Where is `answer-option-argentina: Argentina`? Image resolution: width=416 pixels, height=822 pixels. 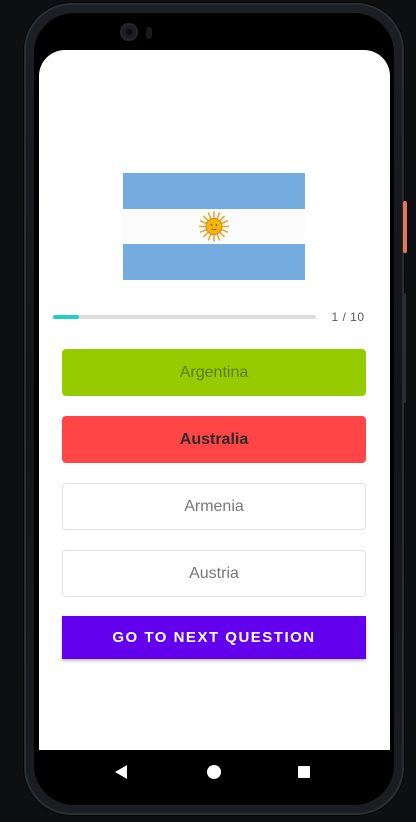
answer-option-argentina: Argentina is located at coordinates (214, 372).